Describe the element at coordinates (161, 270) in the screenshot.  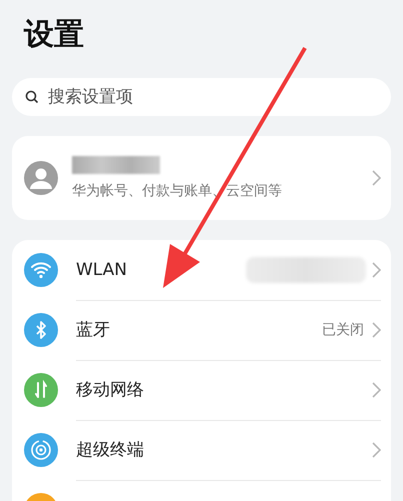
I see `setting-label: WLAN` at that location.